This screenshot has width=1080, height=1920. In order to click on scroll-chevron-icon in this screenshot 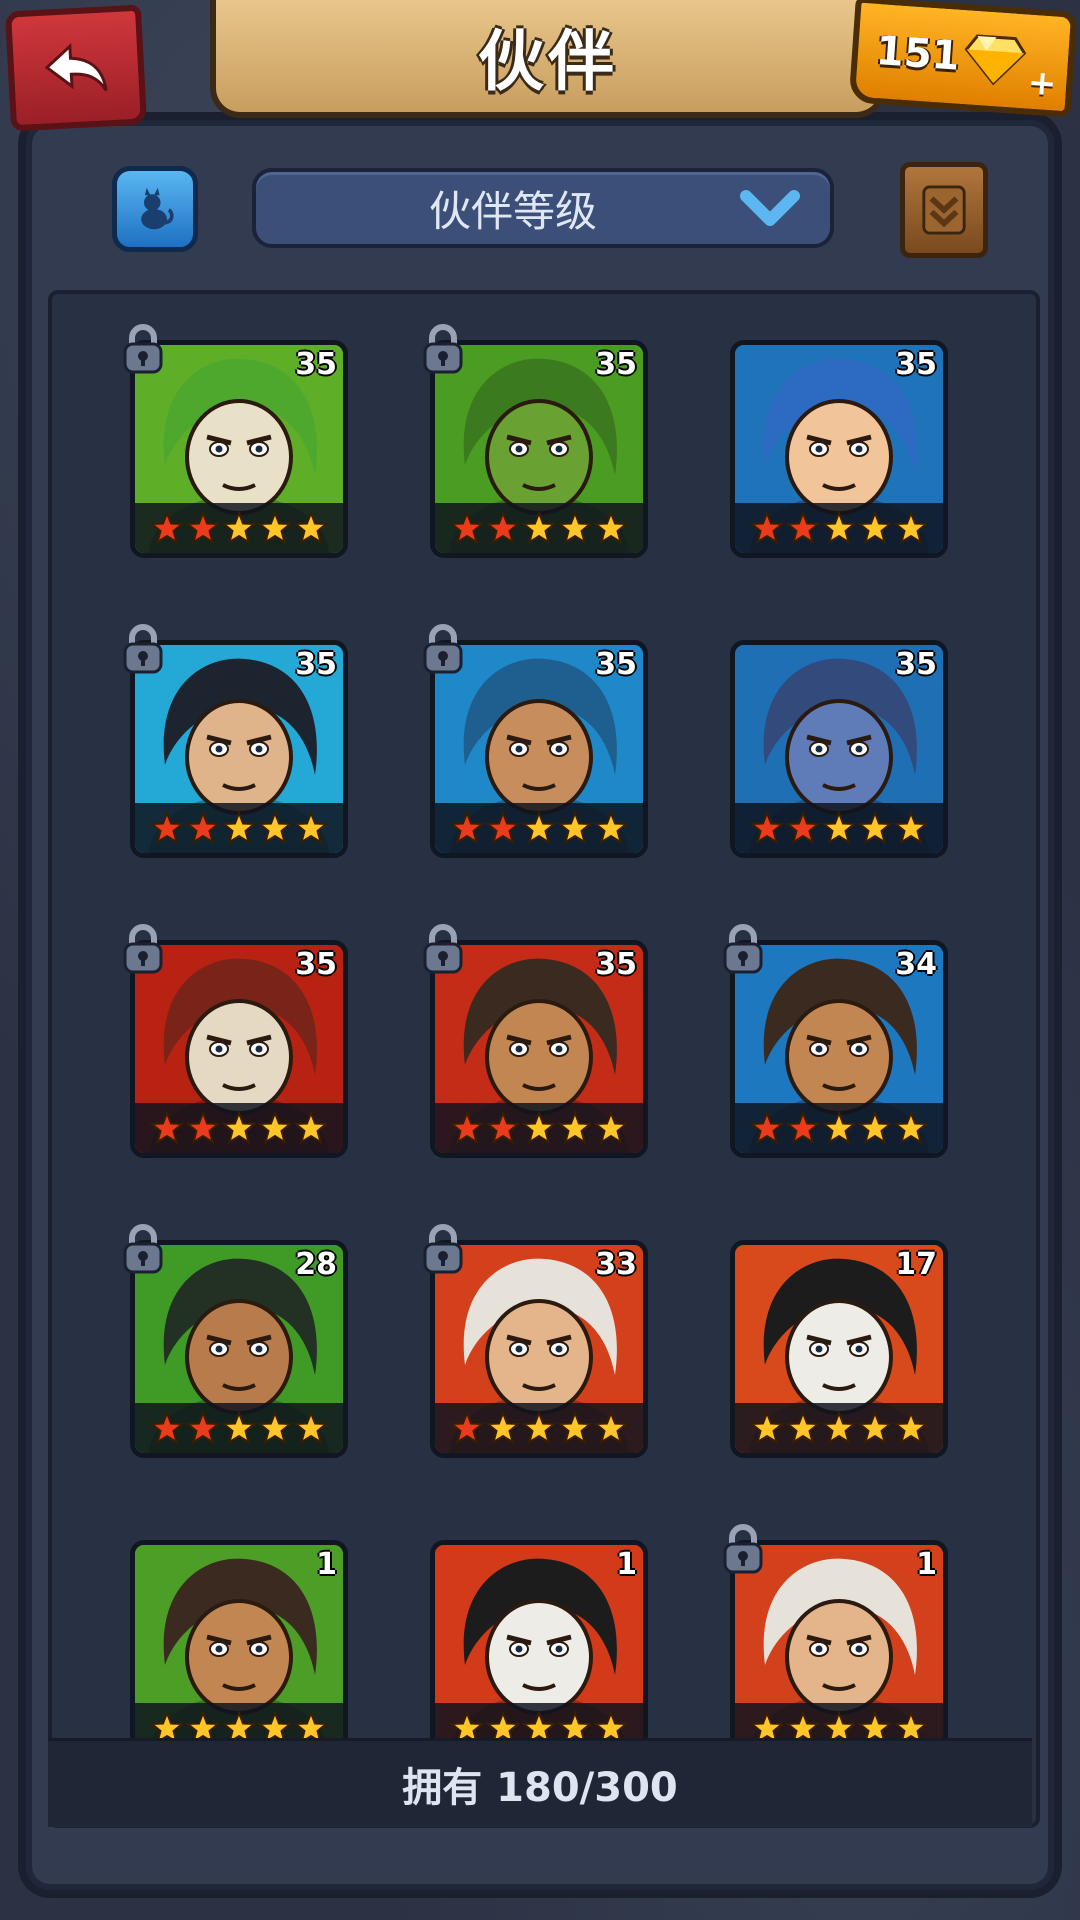, I will do `click(944, 210)`.